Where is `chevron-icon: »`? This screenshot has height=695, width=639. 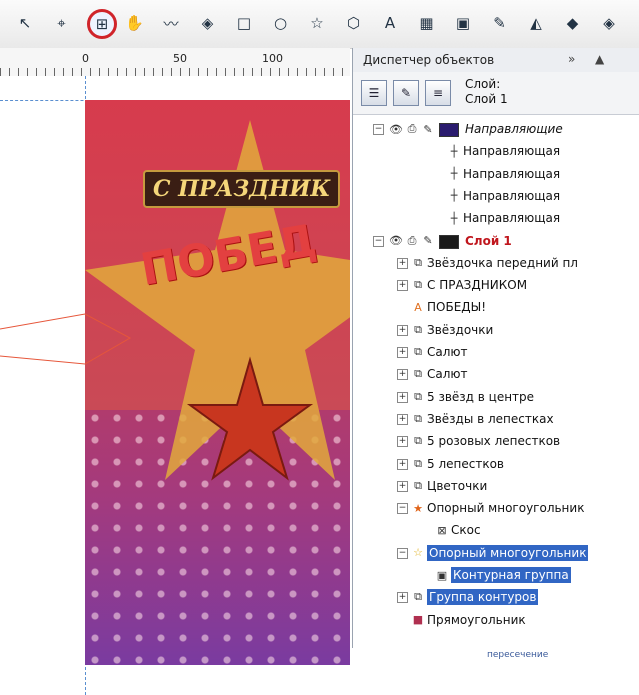
chevron-icon: » is located at coordinates (571, 59).